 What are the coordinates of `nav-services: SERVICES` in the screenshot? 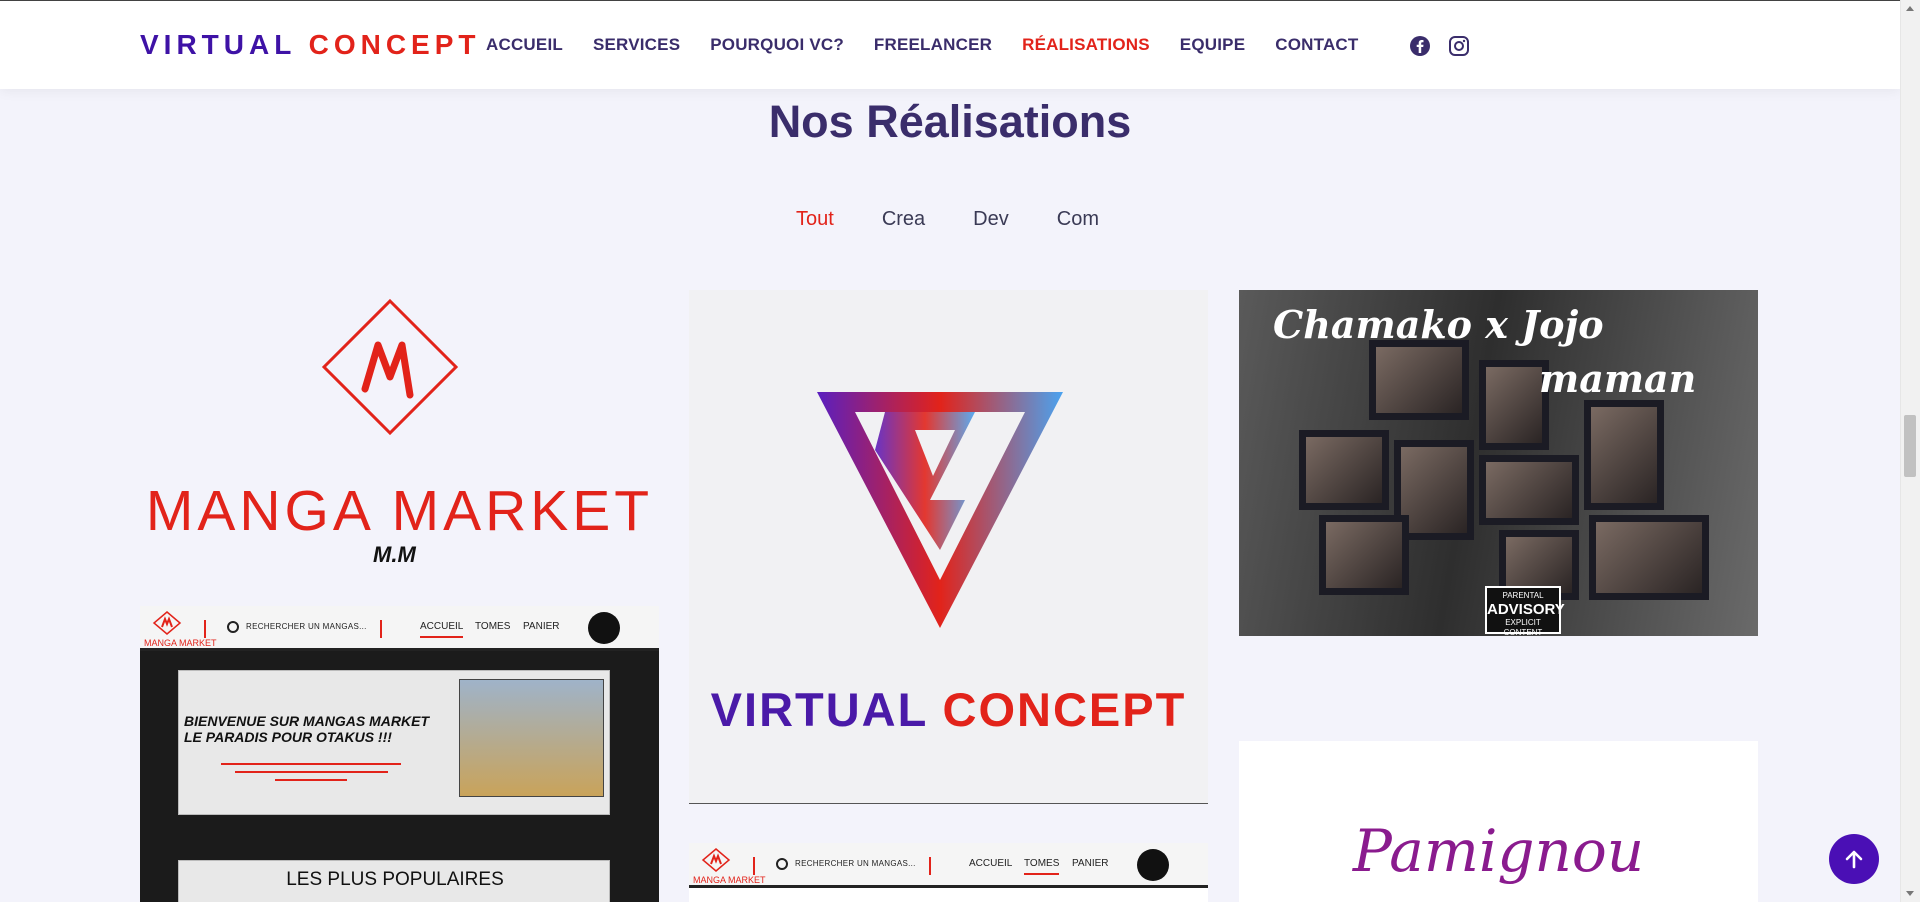 It's located at (636, 45).